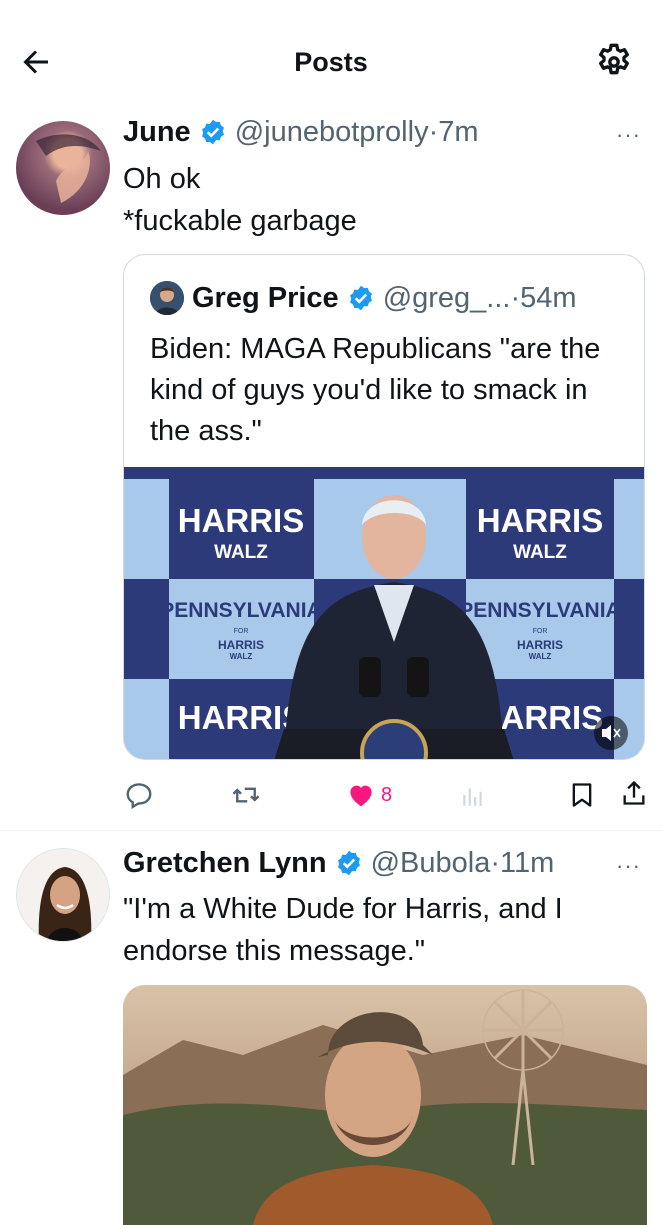 This screenshot has width=662, height=1225. I want to click on post-header: June @junebotprolly · 7m, so click(301, 132).